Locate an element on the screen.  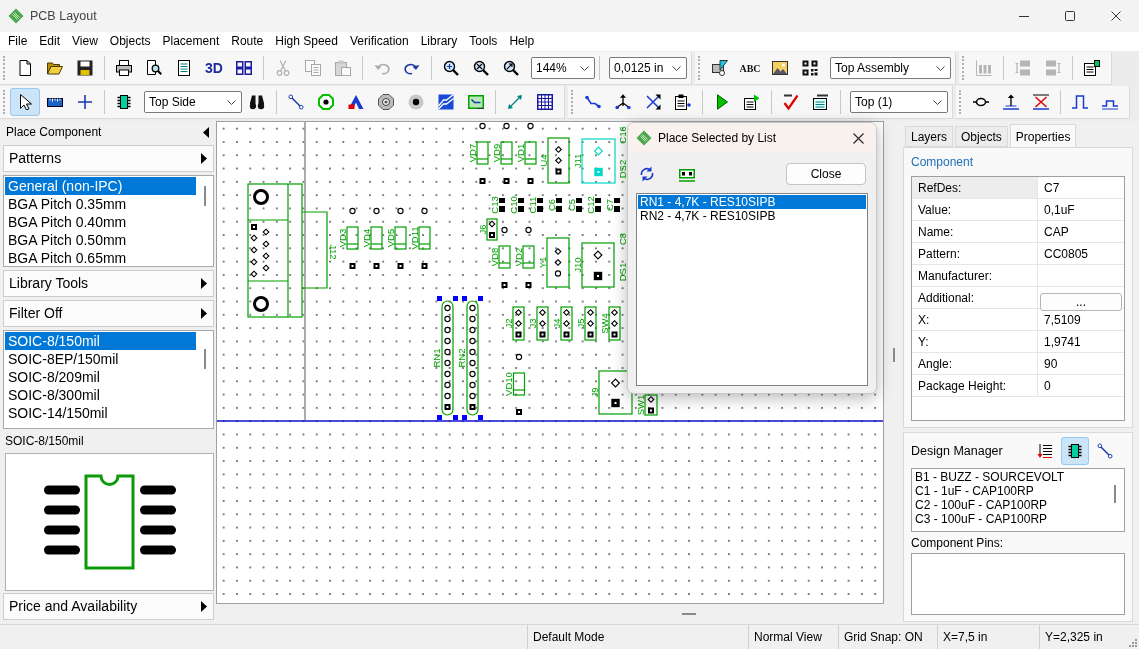
qr-code-icon is located at coordinates (810, 68).